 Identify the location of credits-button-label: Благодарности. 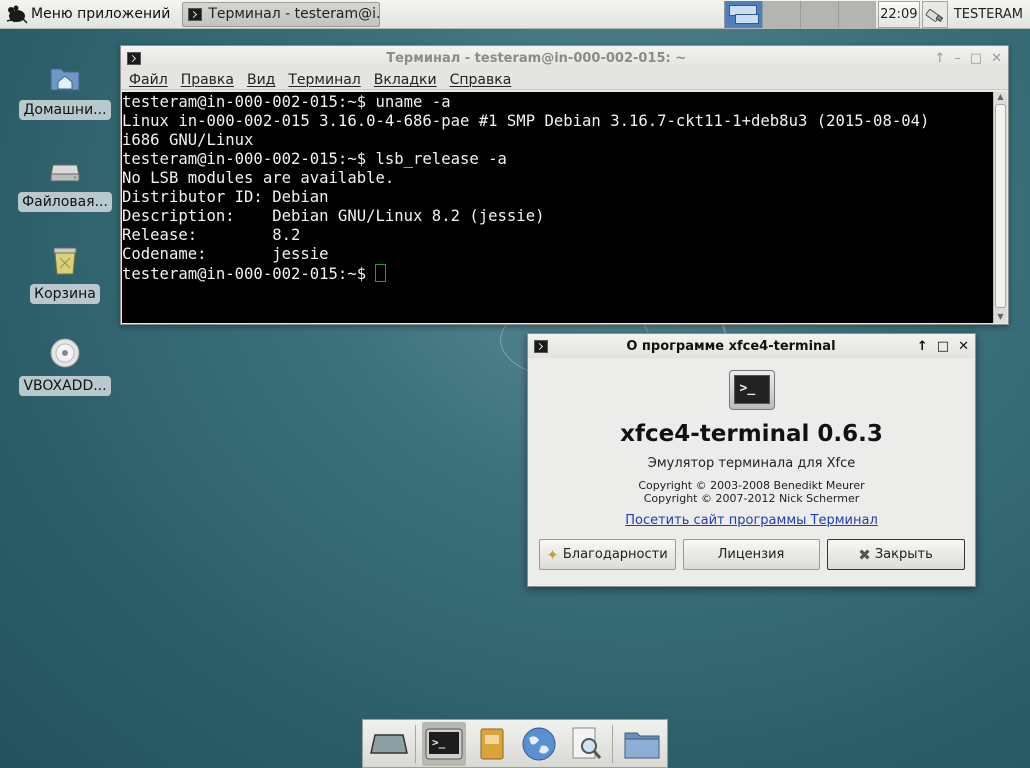
(615, 554).